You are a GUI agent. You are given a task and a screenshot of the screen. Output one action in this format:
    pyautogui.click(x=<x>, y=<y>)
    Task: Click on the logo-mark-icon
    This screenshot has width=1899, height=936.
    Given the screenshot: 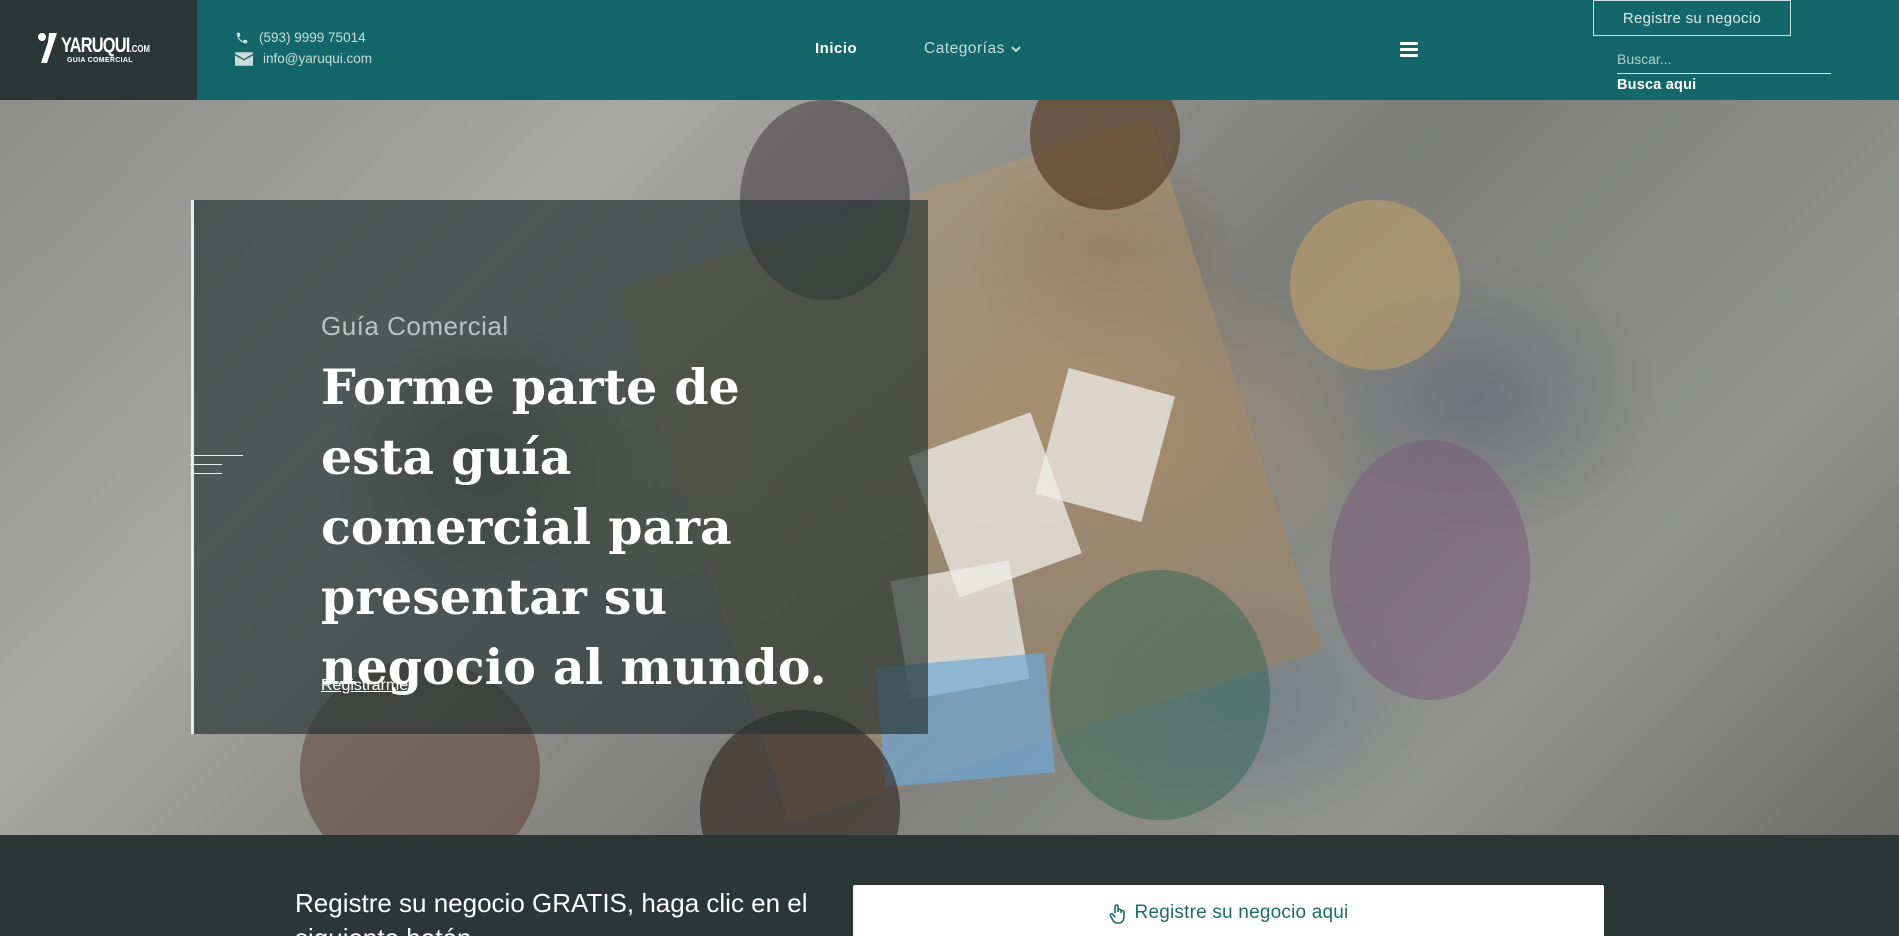 What is the action you would take?
    pyautogui.click(x=47, y=48)
    